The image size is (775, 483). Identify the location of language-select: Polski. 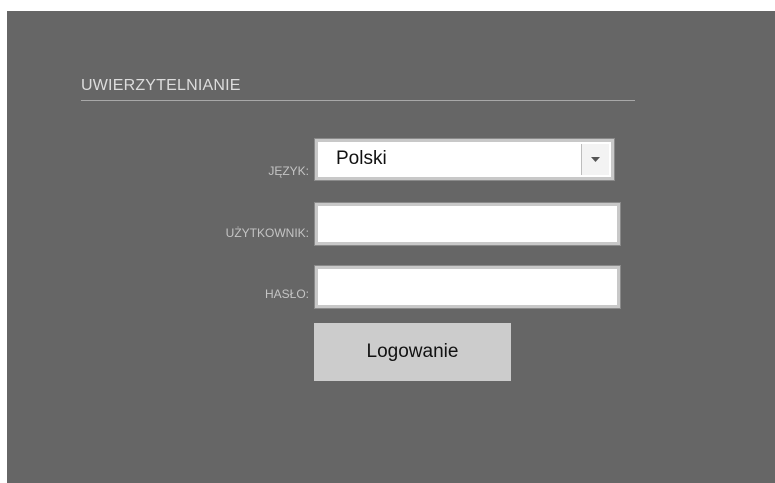
(464, 159).